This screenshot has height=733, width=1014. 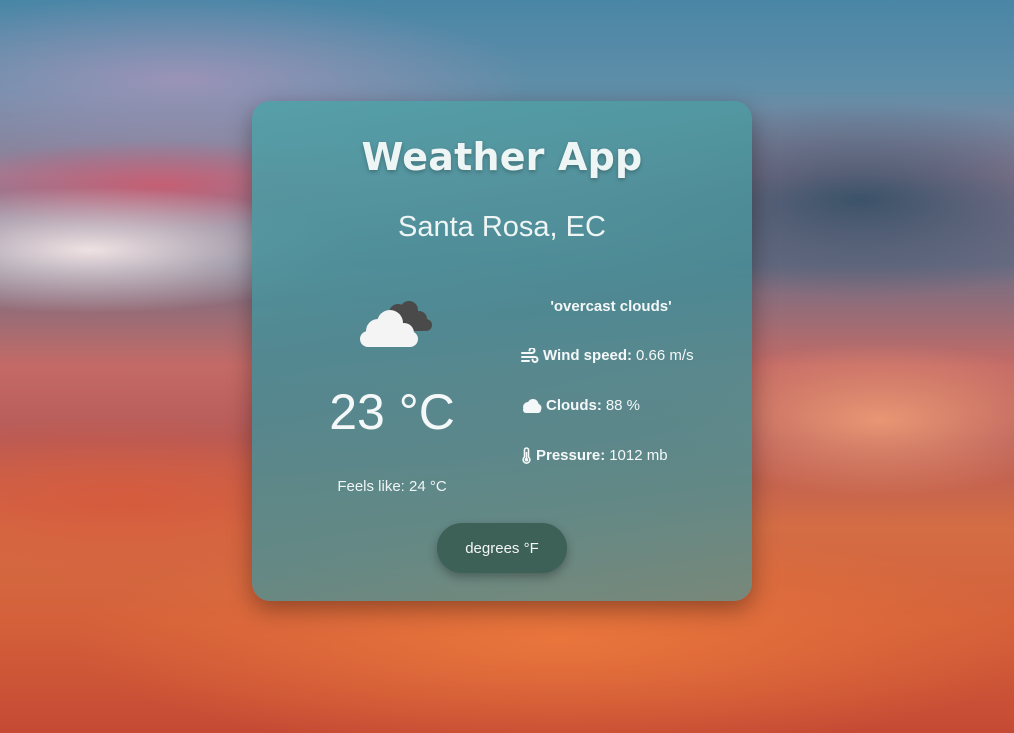 I want to click on wind-speed-value: 0.66 m/s, so click(x=665, y=355).